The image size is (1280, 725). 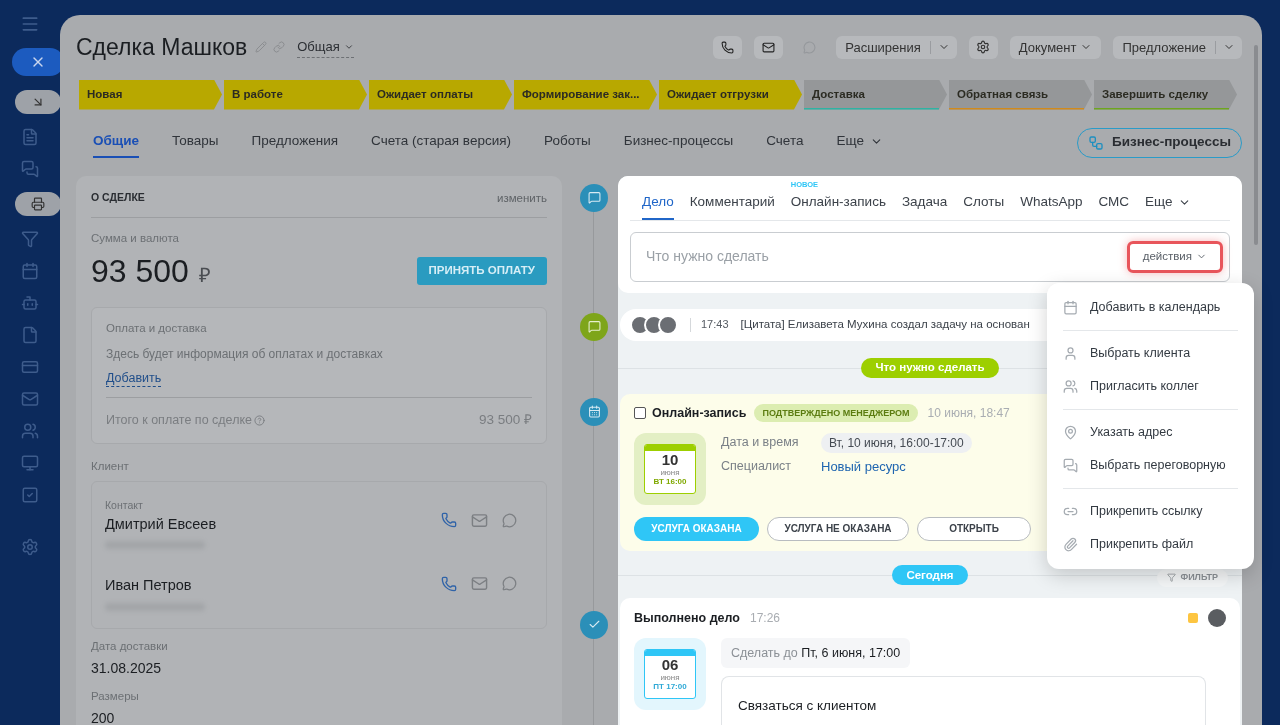 What do you see at coordinates (1113, 203) in the screenshot?
I see `editor-tab: СМС` at bounding box center [1113, 203].